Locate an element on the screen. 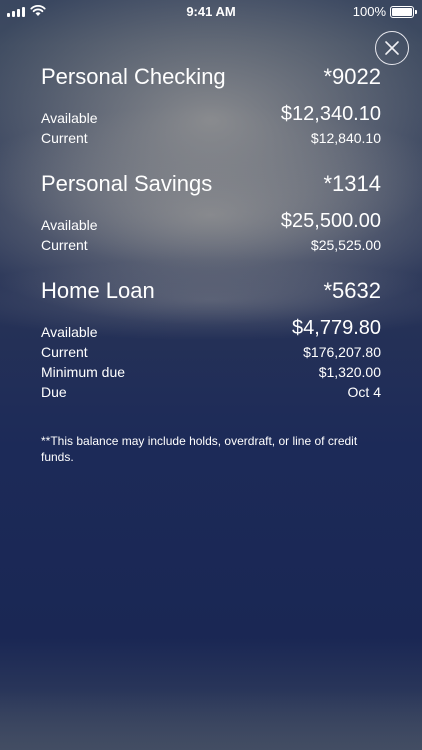  row-value: $12,340.10 is located at coordinates (330, 114).